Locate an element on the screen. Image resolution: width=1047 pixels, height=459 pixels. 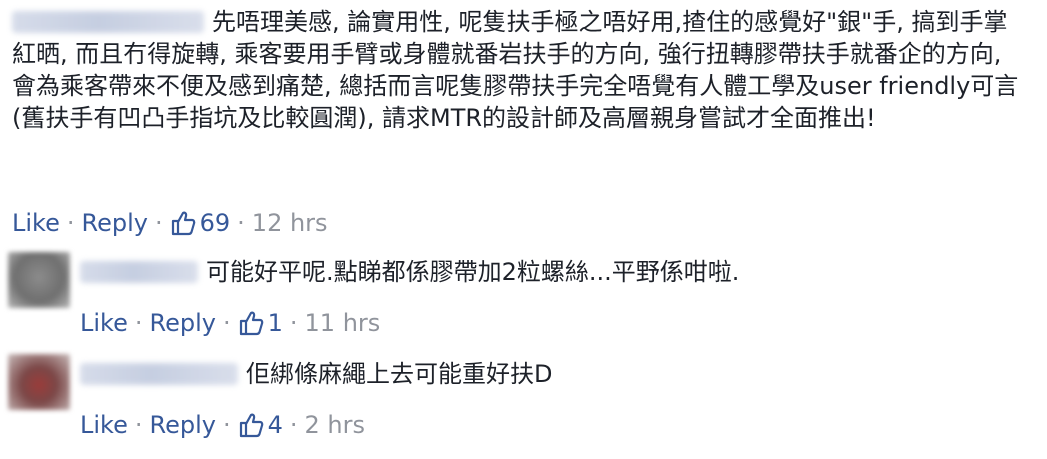
like-count: 4 is located at coordinates (275, 425).